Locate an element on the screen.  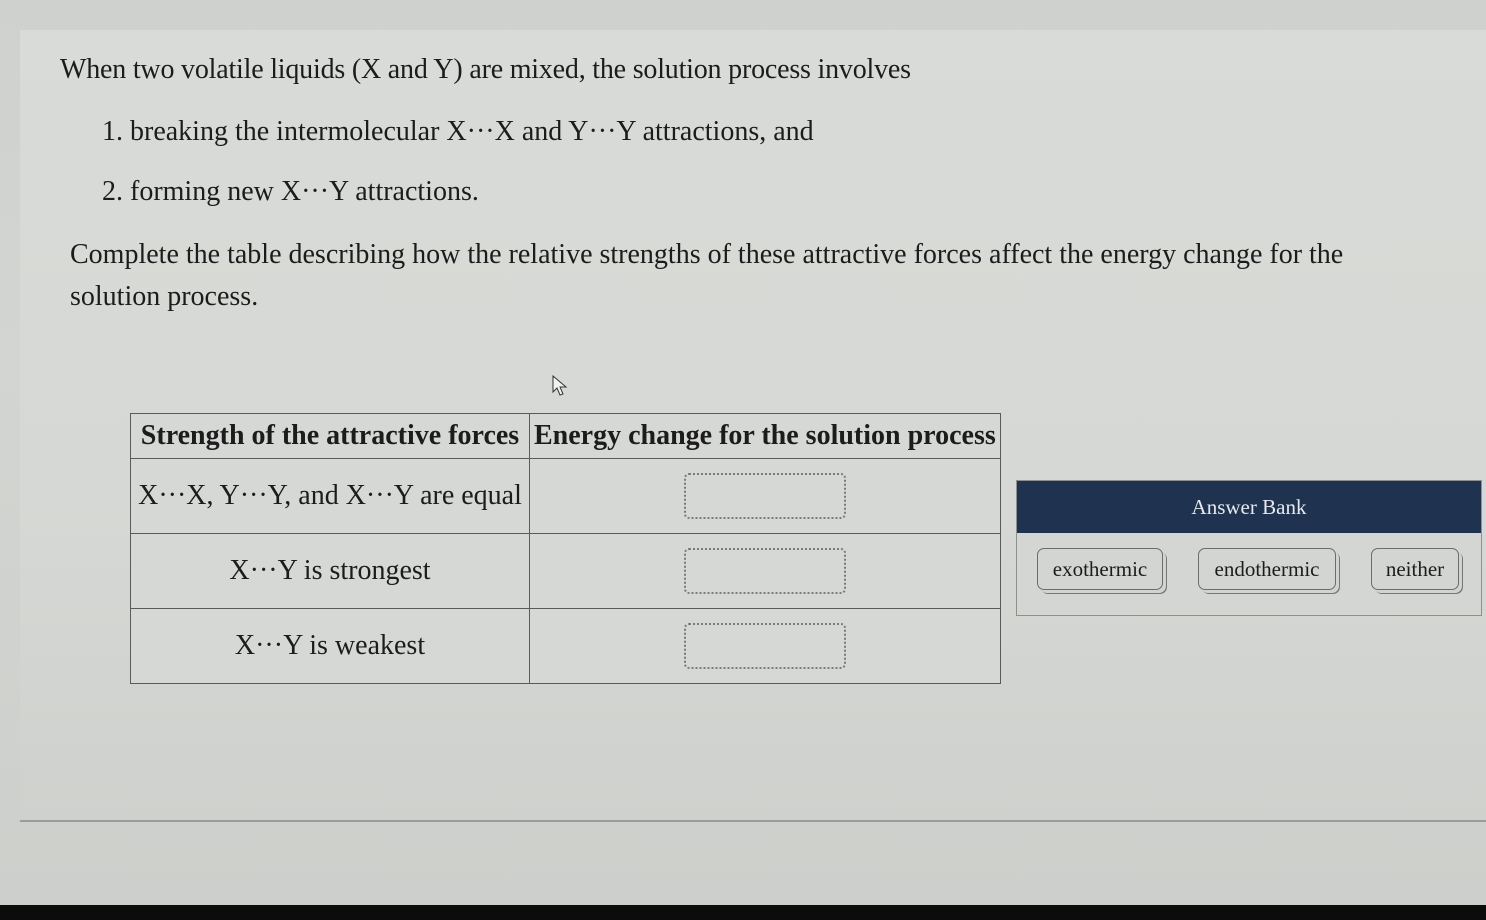
table-row: X···Y is strongest is located at coordinates (565, 571).